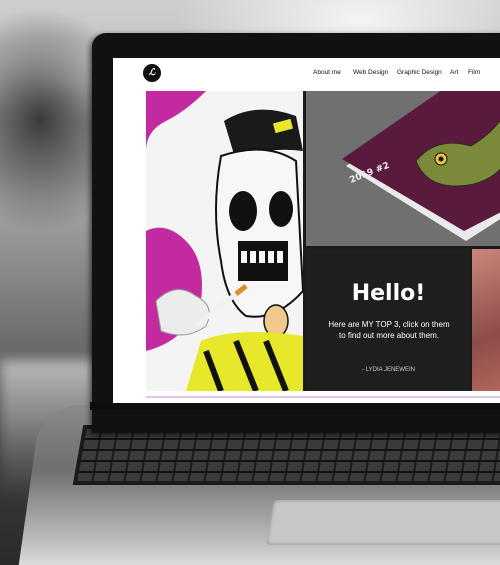 Image resolution: width=500 pixels, height=565 pixels. Describe the element at coordinates (454, 72) in the screenshot. I see `nav-link-art: Art` at that location.